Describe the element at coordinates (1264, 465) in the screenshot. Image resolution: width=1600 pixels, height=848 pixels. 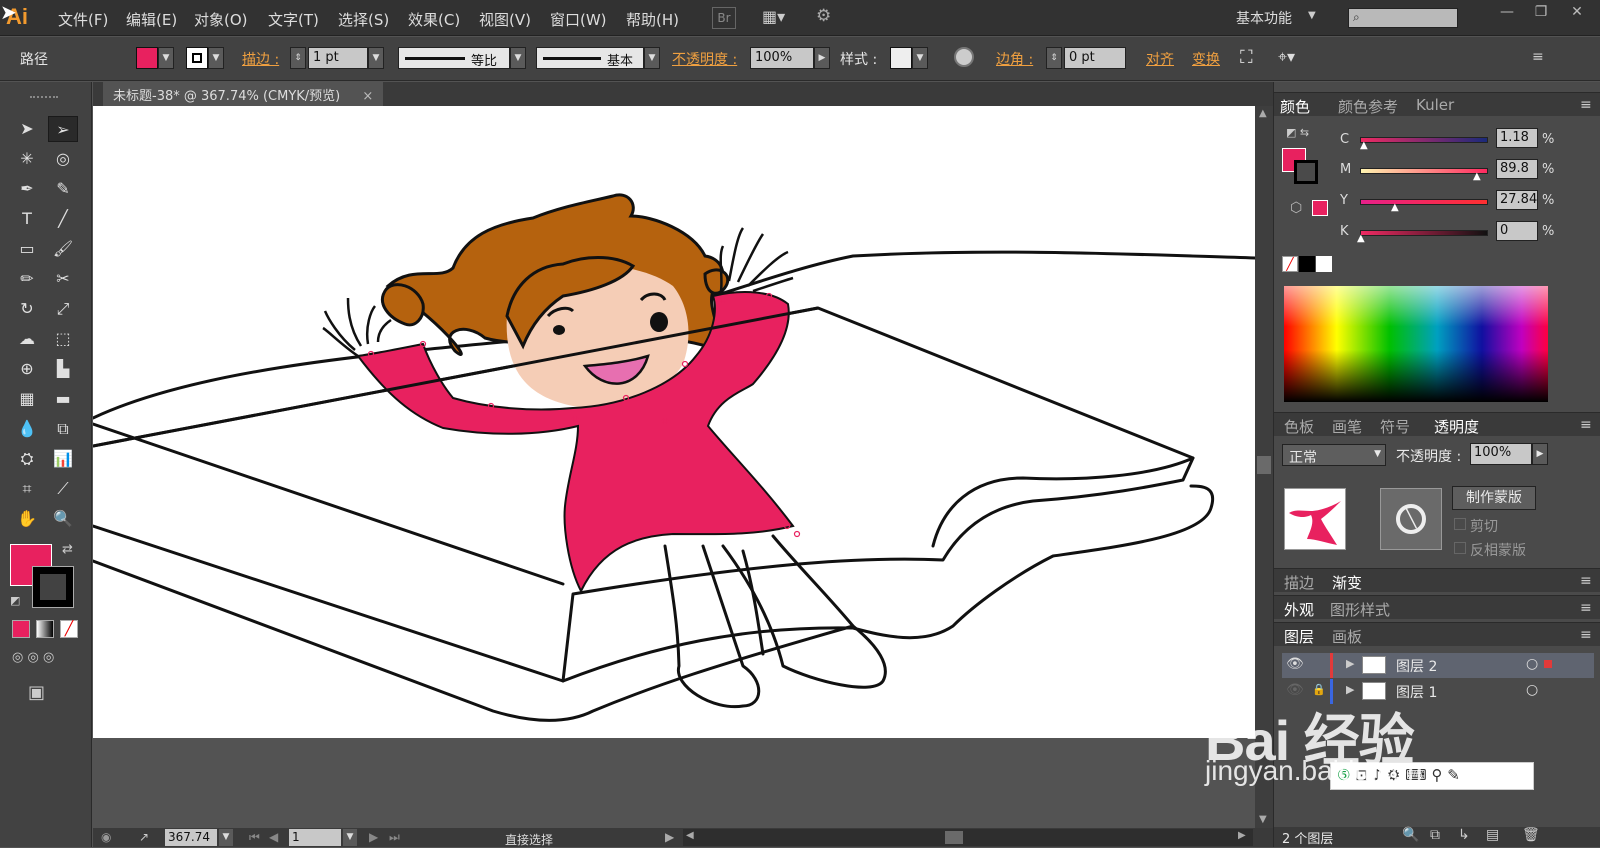
I see `vertical-scroll-thumb` at that location.